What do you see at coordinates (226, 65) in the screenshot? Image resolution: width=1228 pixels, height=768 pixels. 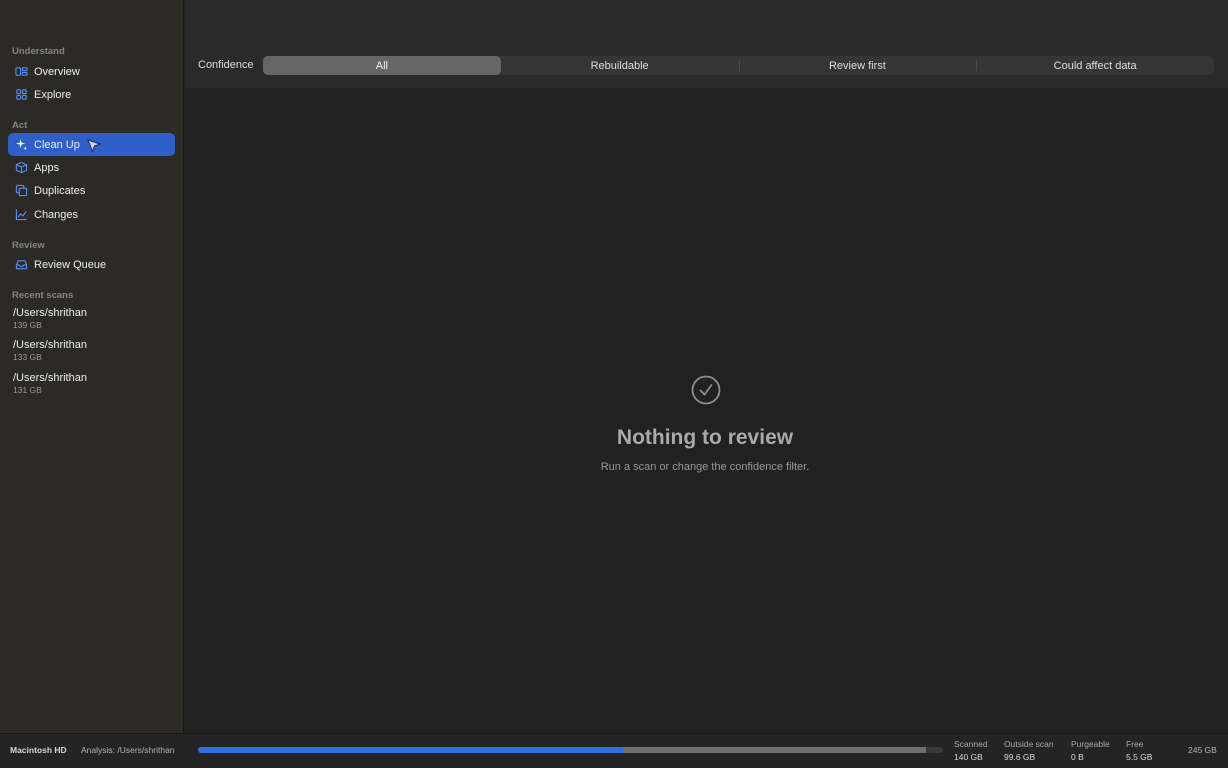 I see `confidence-label: Confidence` at bounding box center [226, 65].